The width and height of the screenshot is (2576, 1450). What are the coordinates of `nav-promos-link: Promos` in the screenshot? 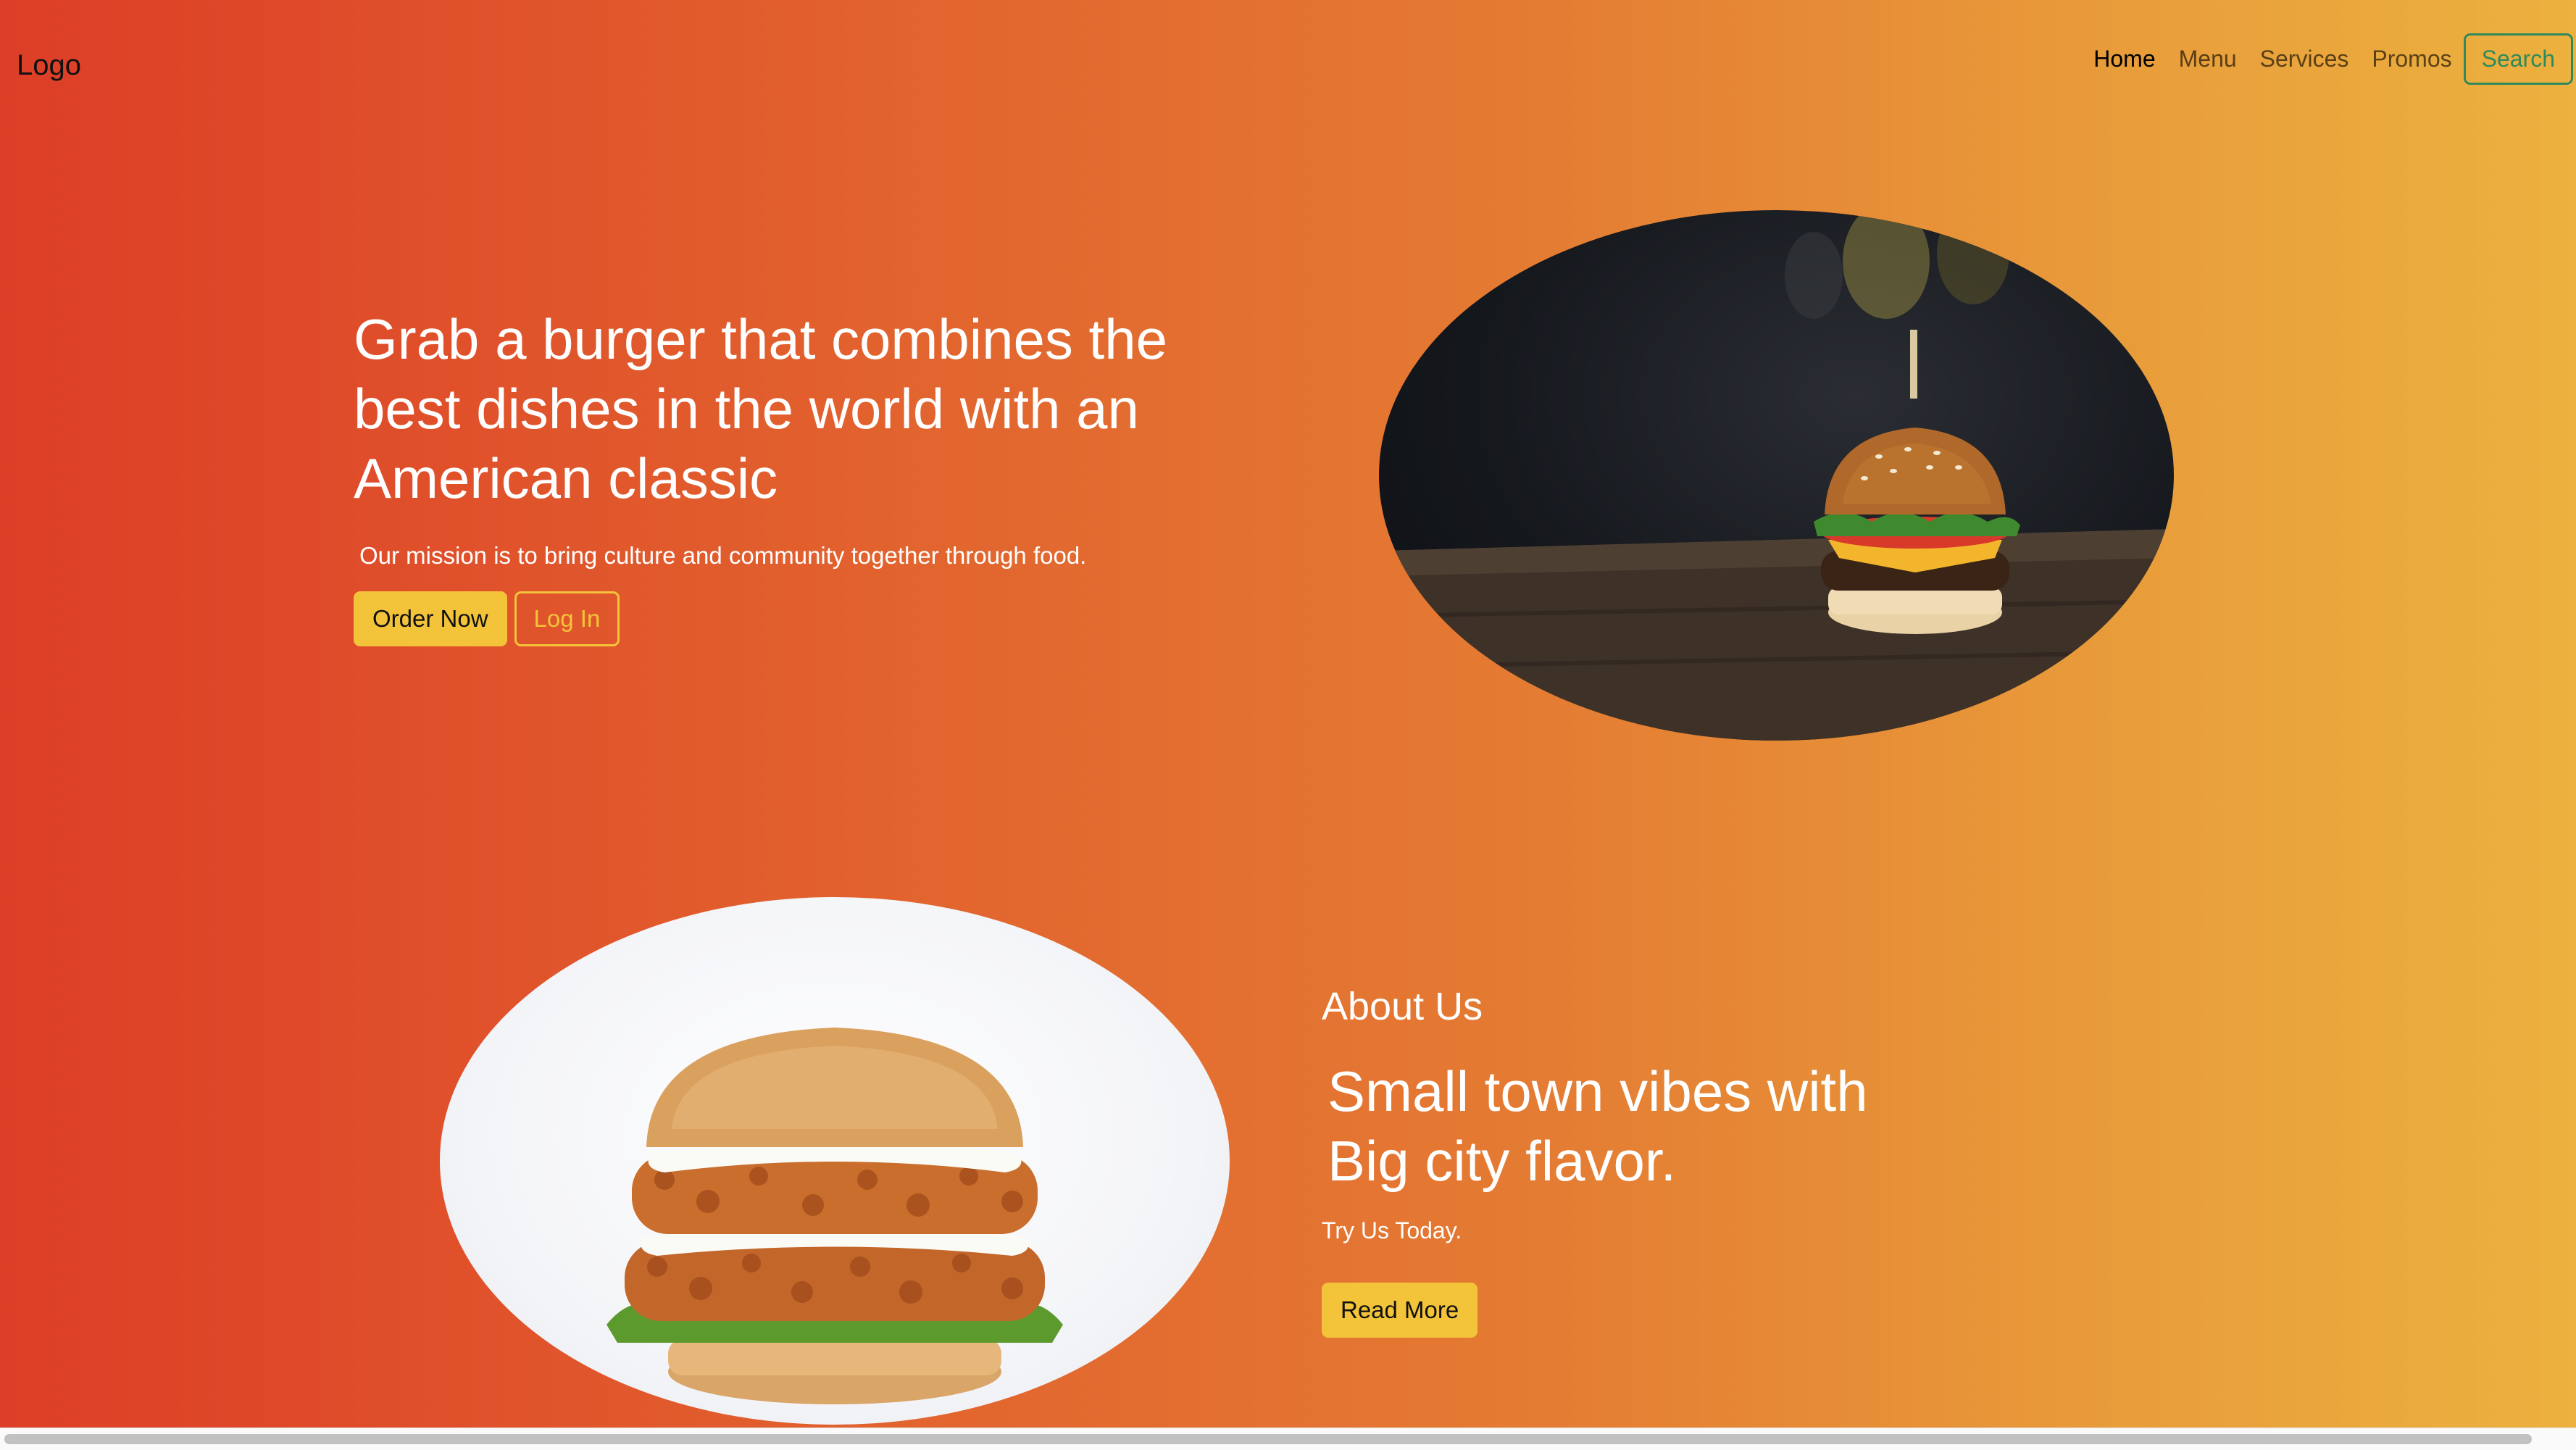 It's located at (2411, 59).